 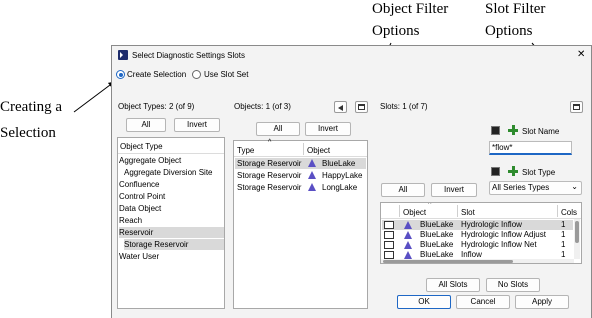 What do you see at coordinates (495, 171) in the screenshot?
I see `slot-type-toggle` at bounding box center [495, 171].